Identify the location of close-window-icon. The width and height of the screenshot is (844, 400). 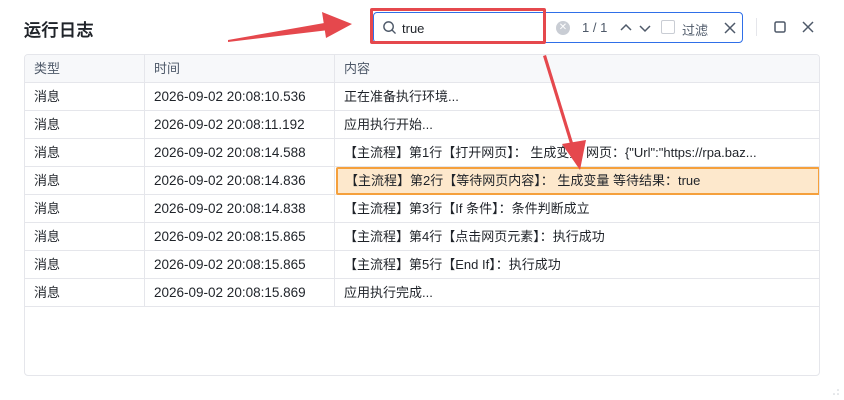
(808, 27).